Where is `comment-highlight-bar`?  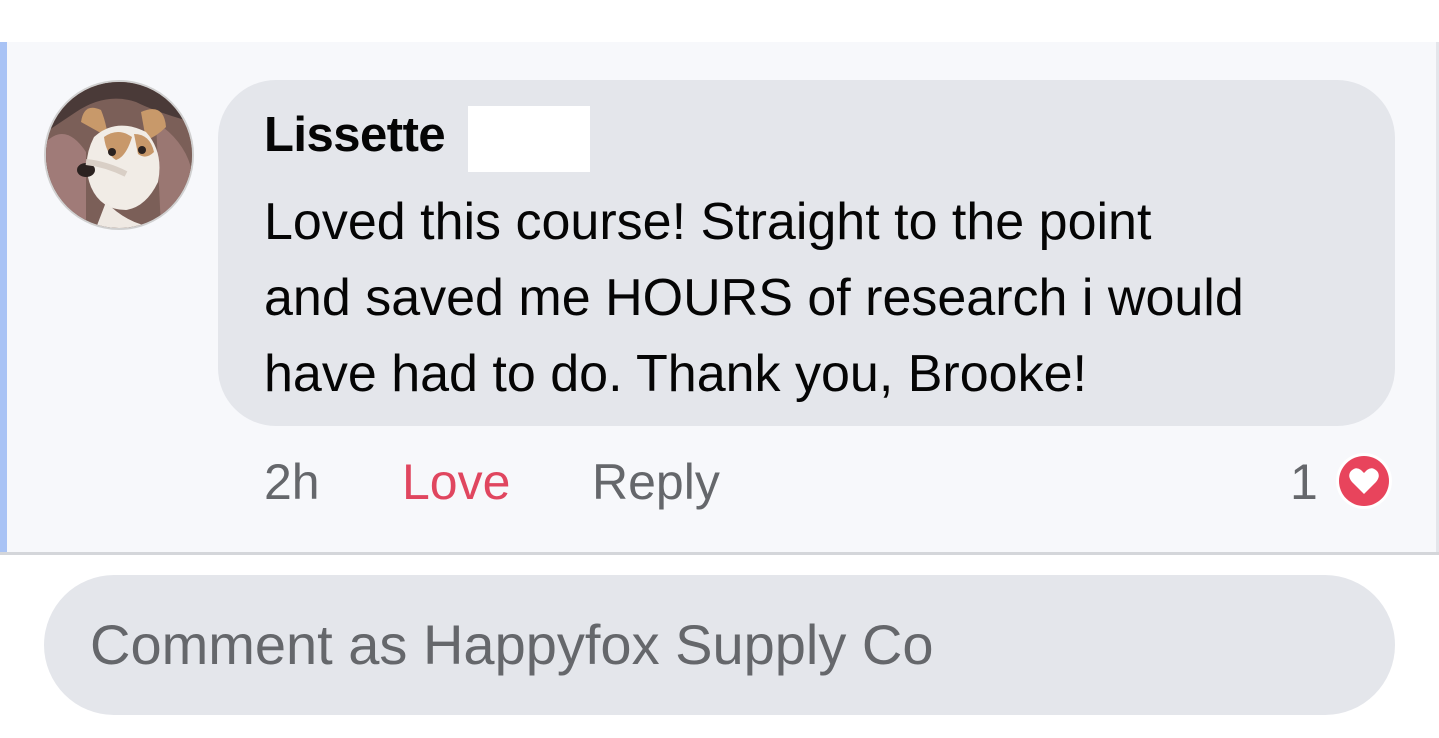
comment-highlight-bar is located at coordinates (3, 297).